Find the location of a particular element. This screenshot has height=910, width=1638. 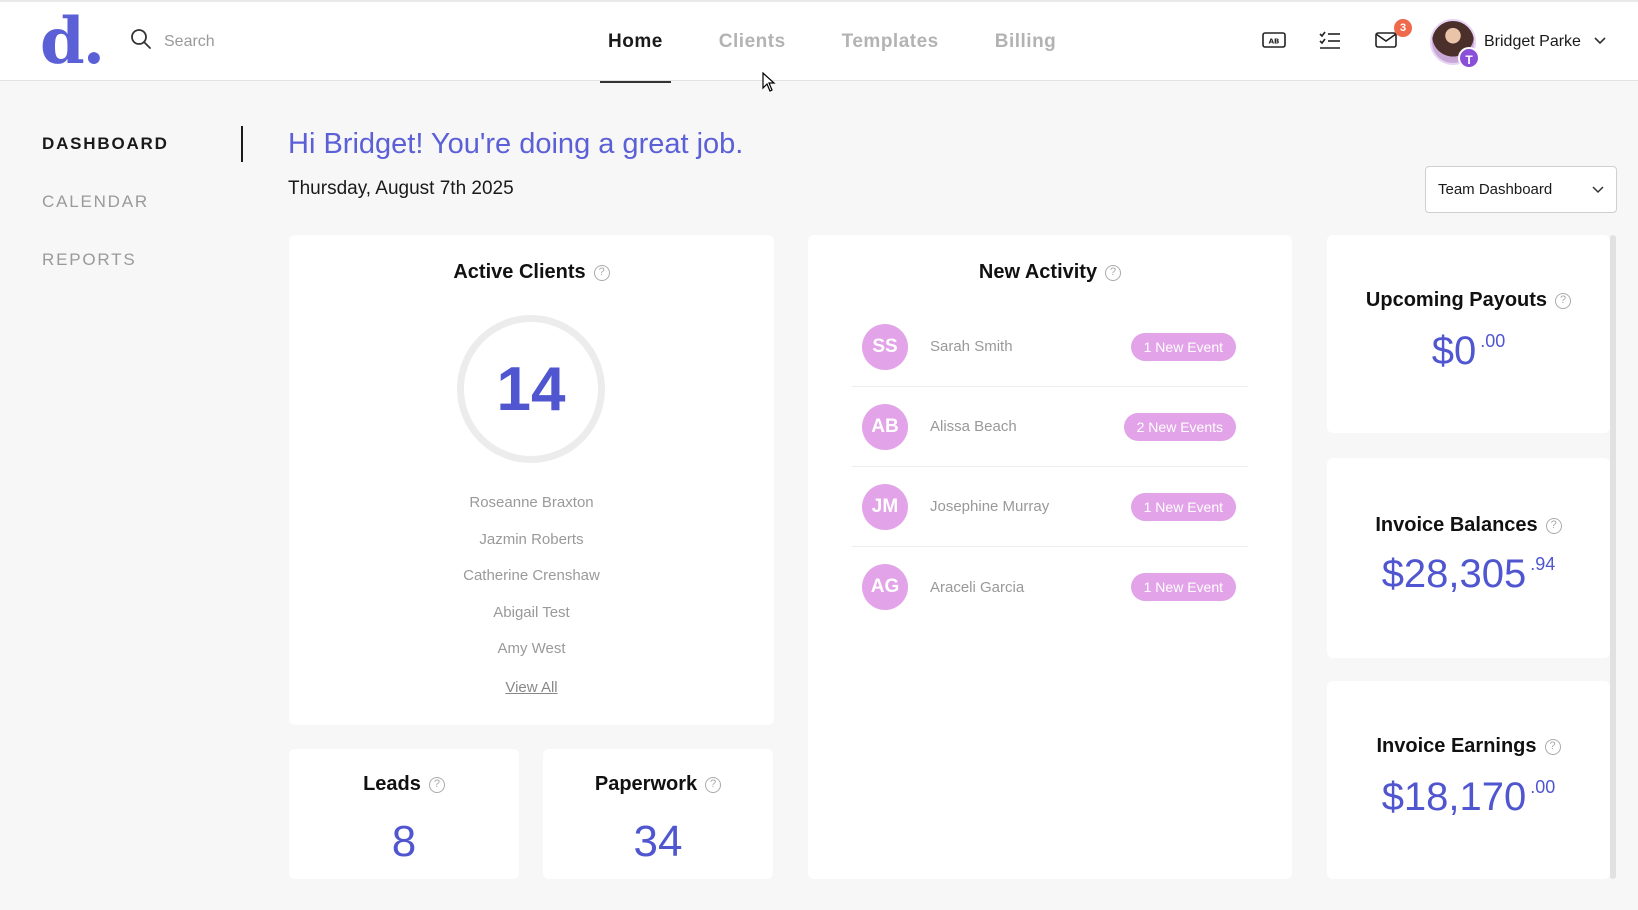

nav-billing: Billing is located at coordinates (1026, 42).